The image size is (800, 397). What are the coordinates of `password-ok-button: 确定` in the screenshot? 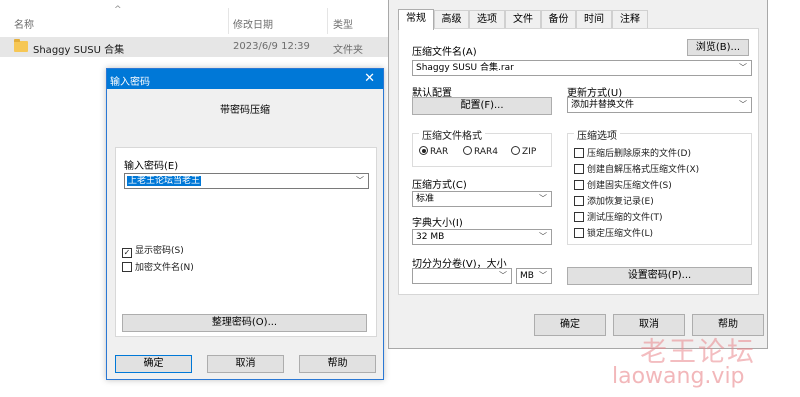 It's located at (153, 364).